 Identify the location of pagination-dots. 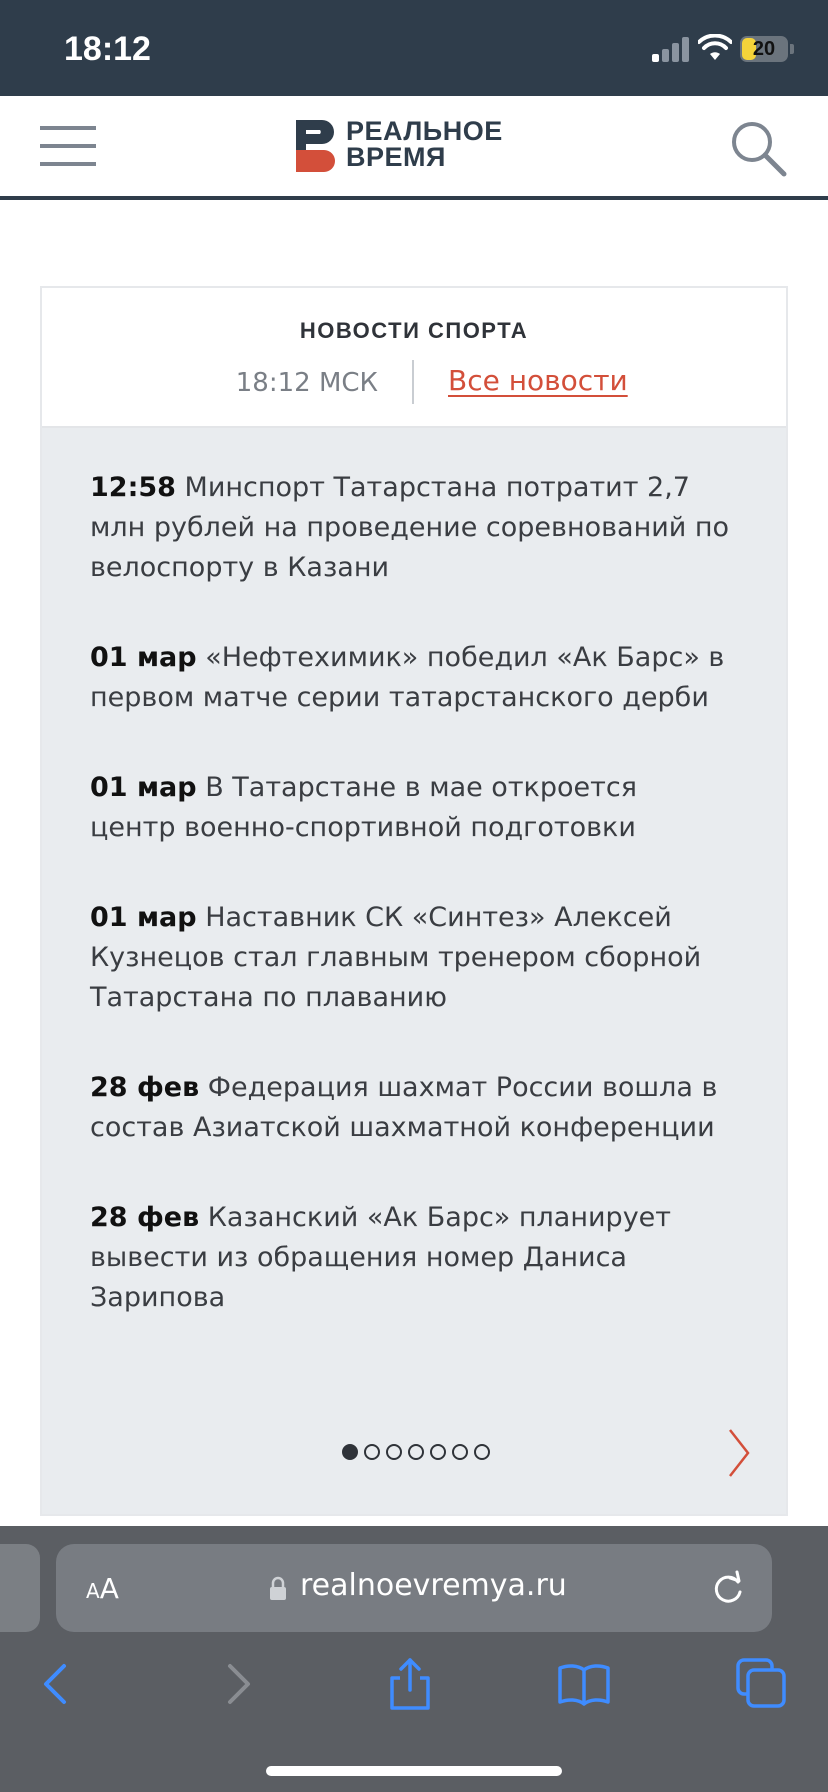
(419, 1454).